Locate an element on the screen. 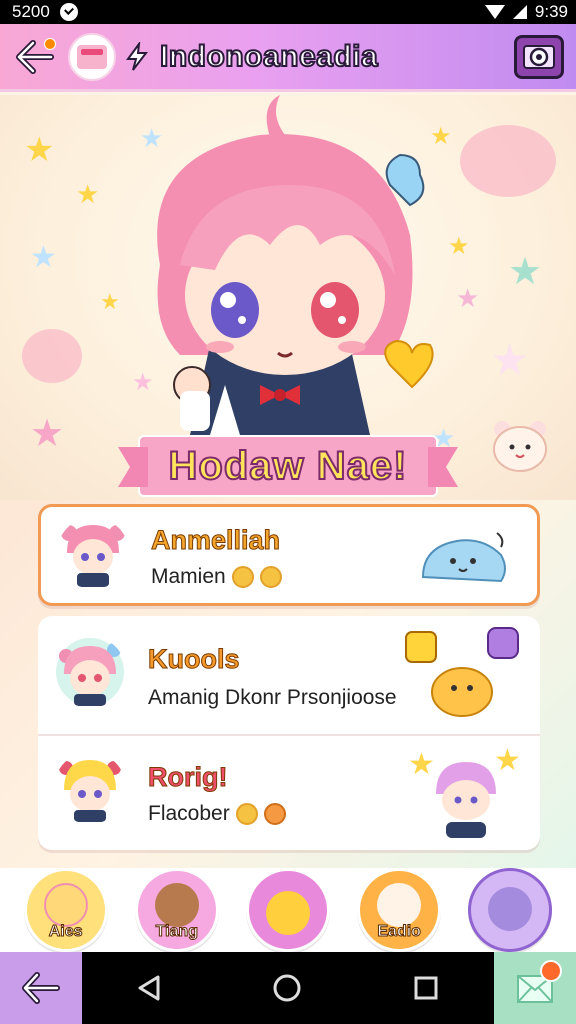  triangle-back-icon is located at coordinates (149, 988).